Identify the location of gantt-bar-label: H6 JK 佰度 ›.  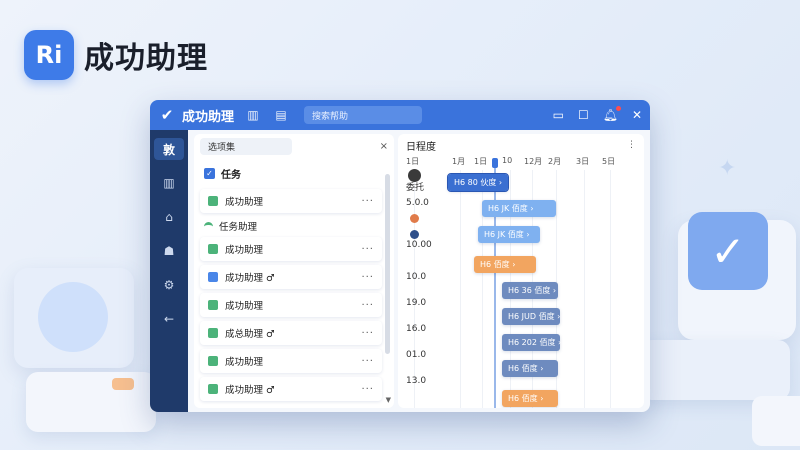
(507, 234).